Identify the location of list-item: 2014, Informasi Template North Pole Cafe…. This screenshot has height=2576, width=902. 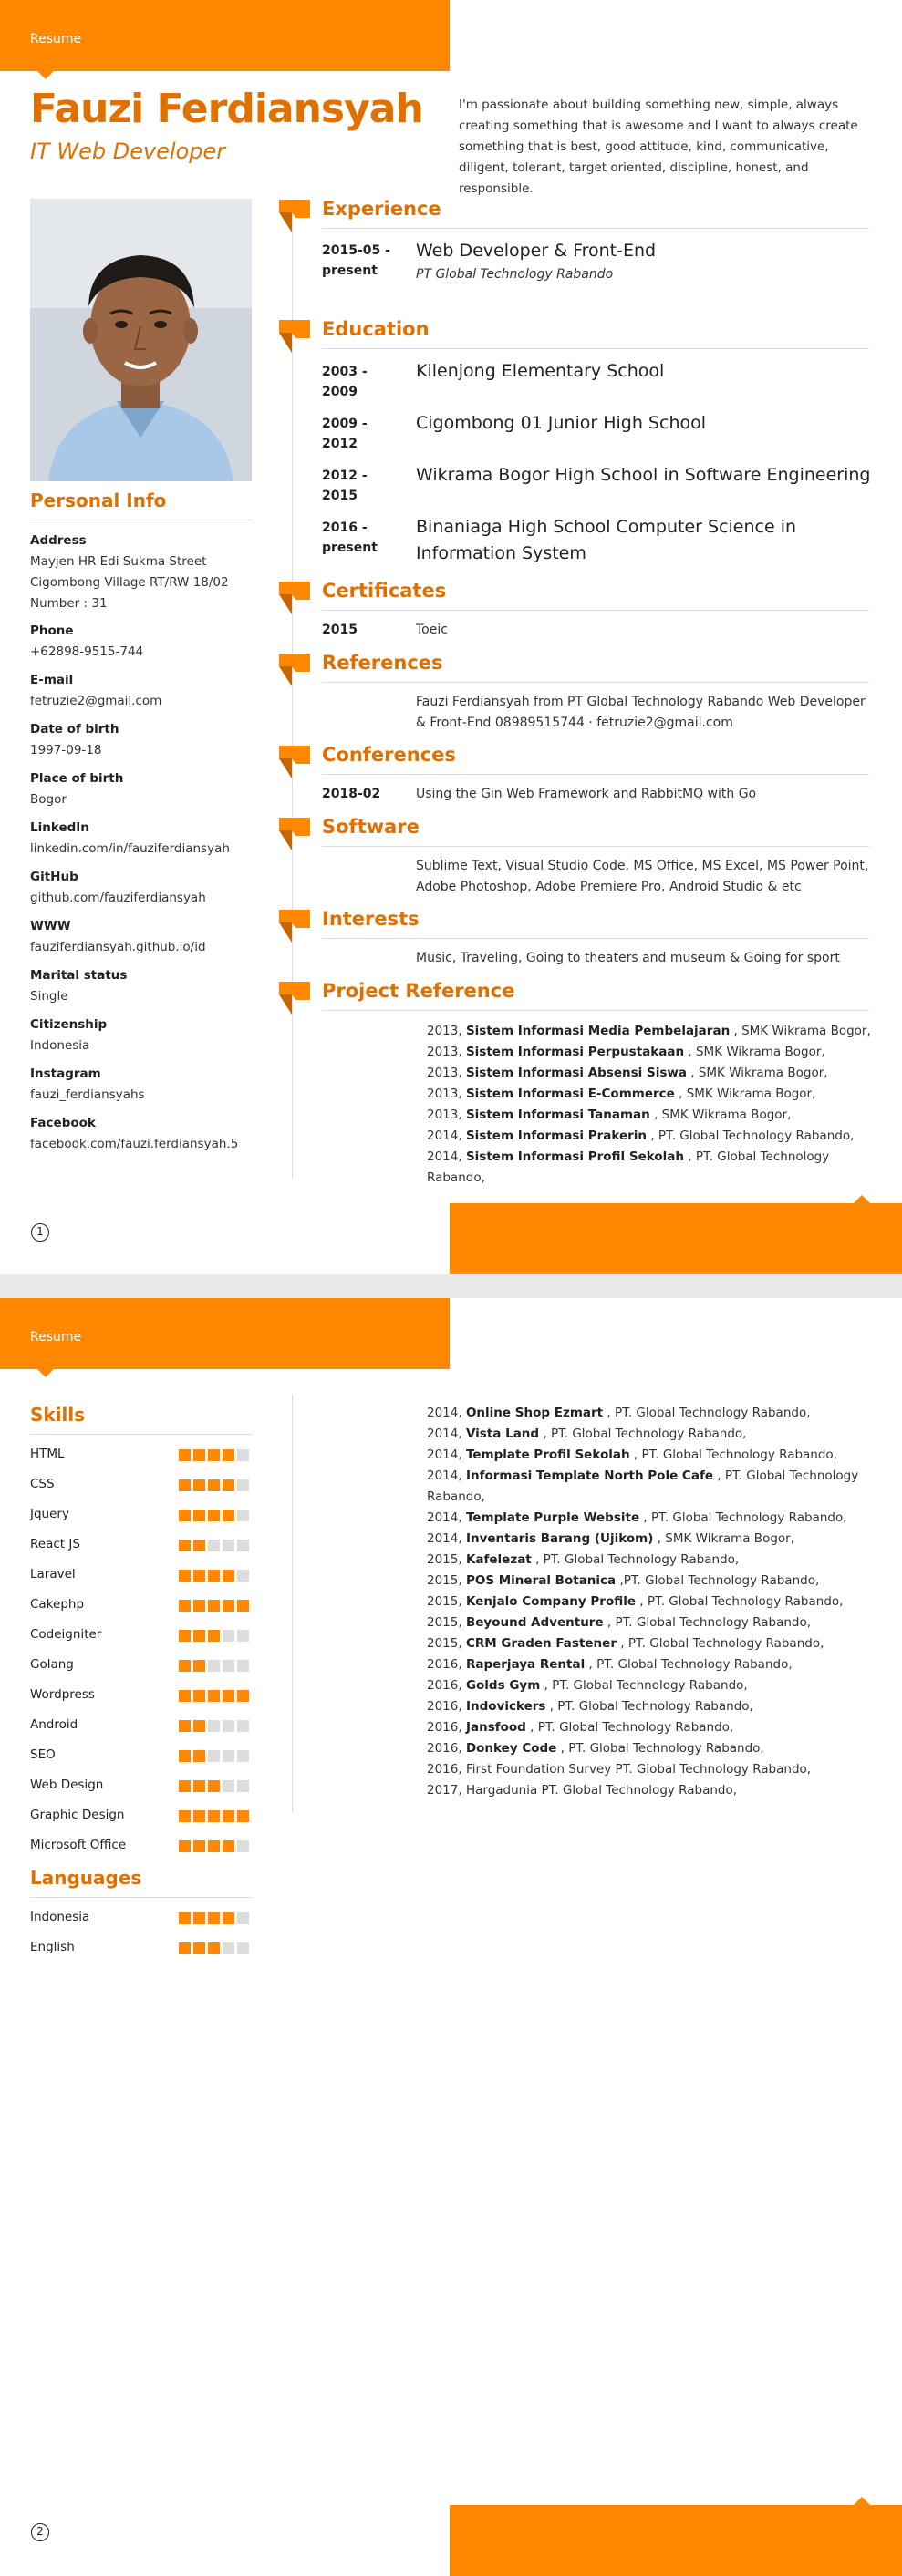
(643, 1486).